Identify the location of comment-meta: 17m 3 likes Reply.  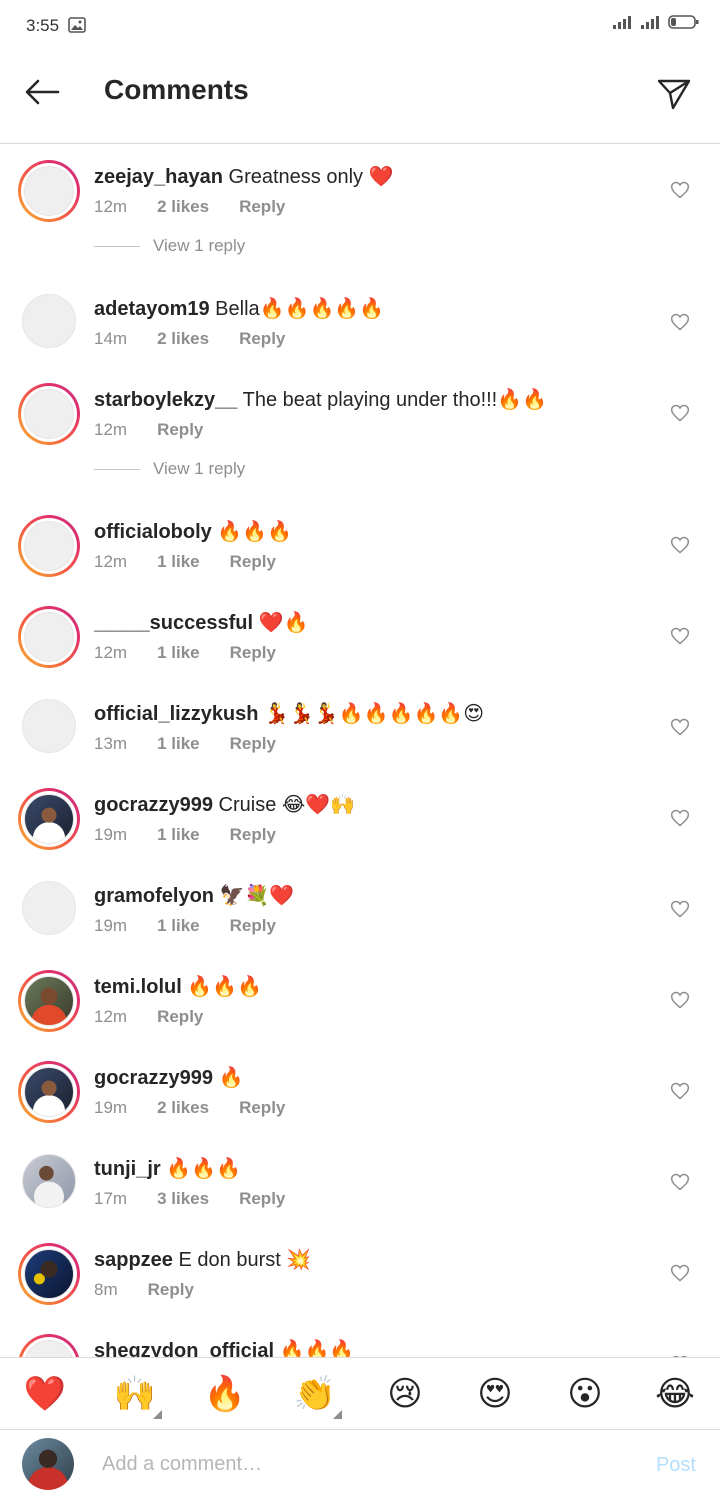
(189, 1199).